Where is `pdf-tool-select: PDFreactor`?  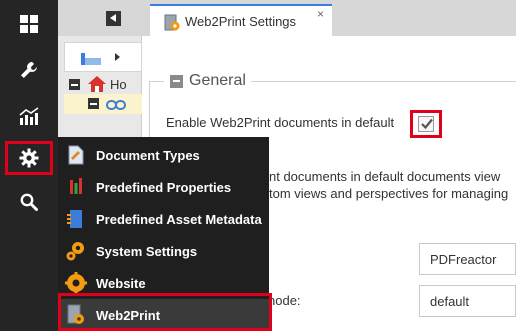 pdf-tool-select: PDFreactor is located at coordinates (467, 259).